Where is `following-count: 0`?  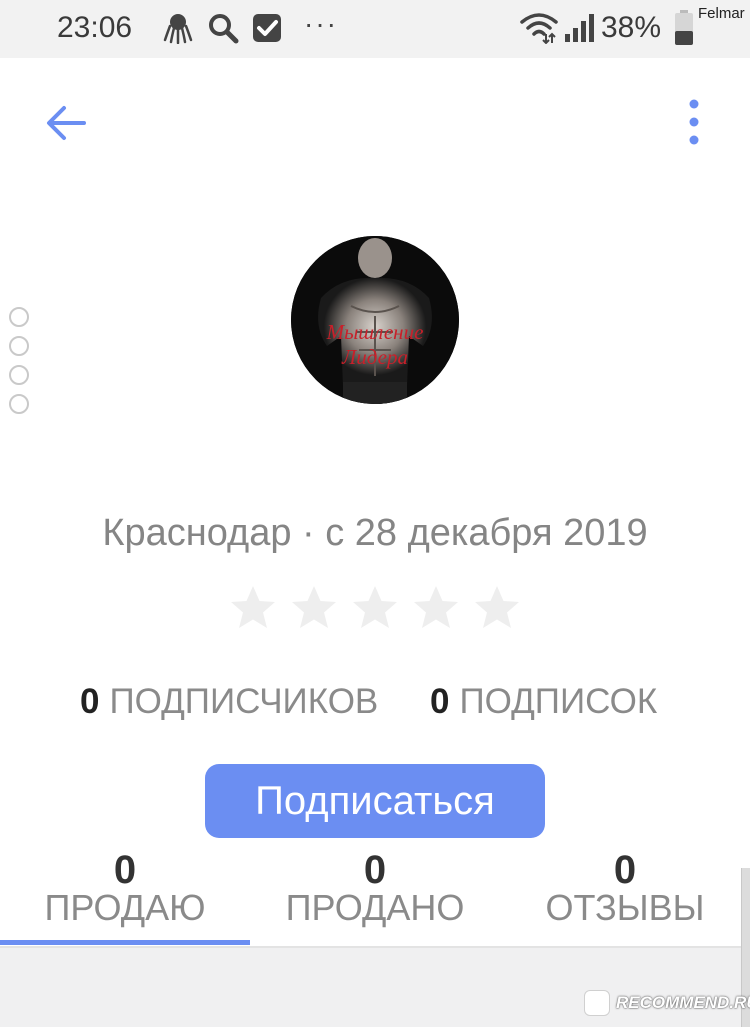
following-count: 0 is located at coordinates (440, 701).